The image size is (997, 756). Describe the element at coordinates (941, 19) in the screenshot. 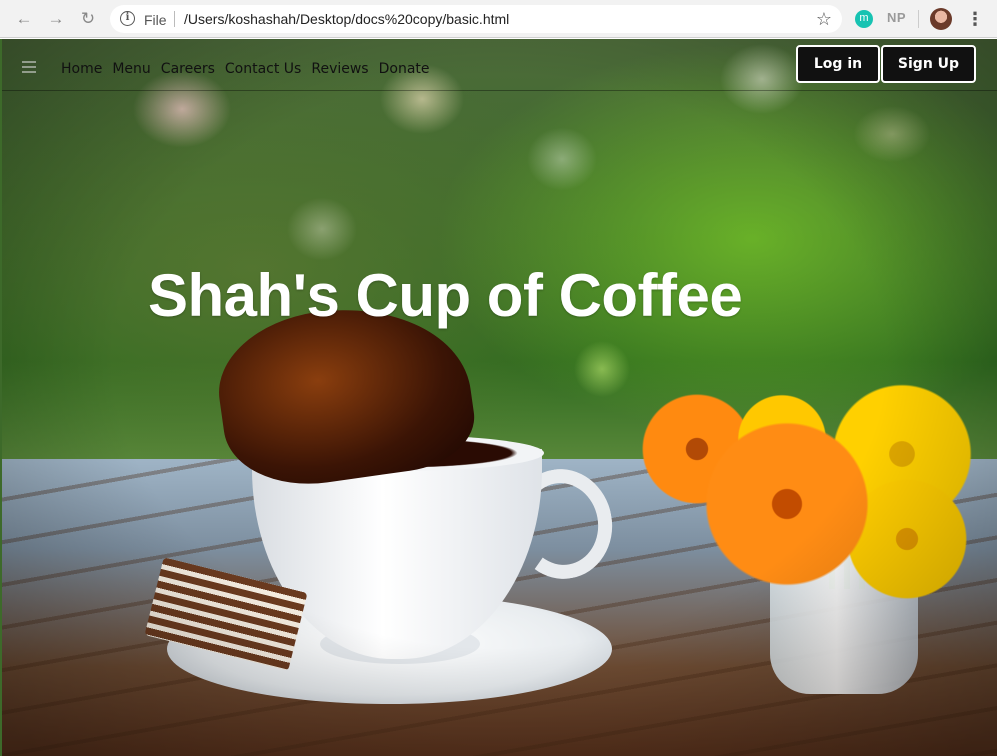

I see `profile-avatar` at that location.